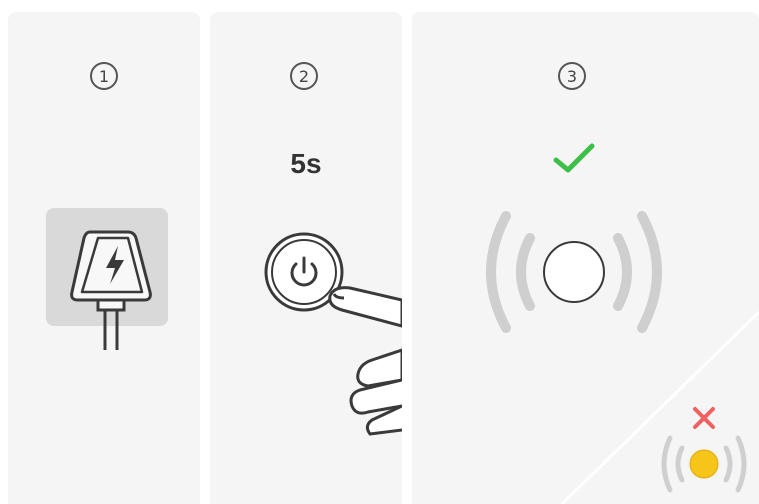 The image size is (759, 504). Describe the element at coordinates (704, 464) in the screenshot. I see `yellow-signal-icon` at that location.